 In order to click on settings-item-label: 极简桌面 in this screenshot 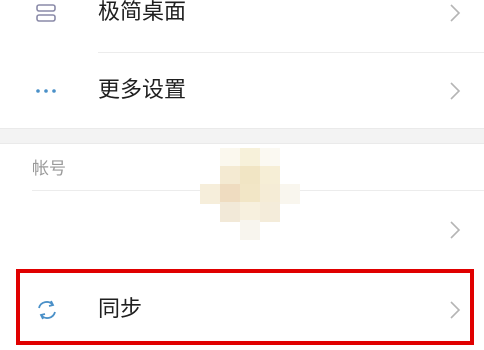, I will do `click(142, 12)`.